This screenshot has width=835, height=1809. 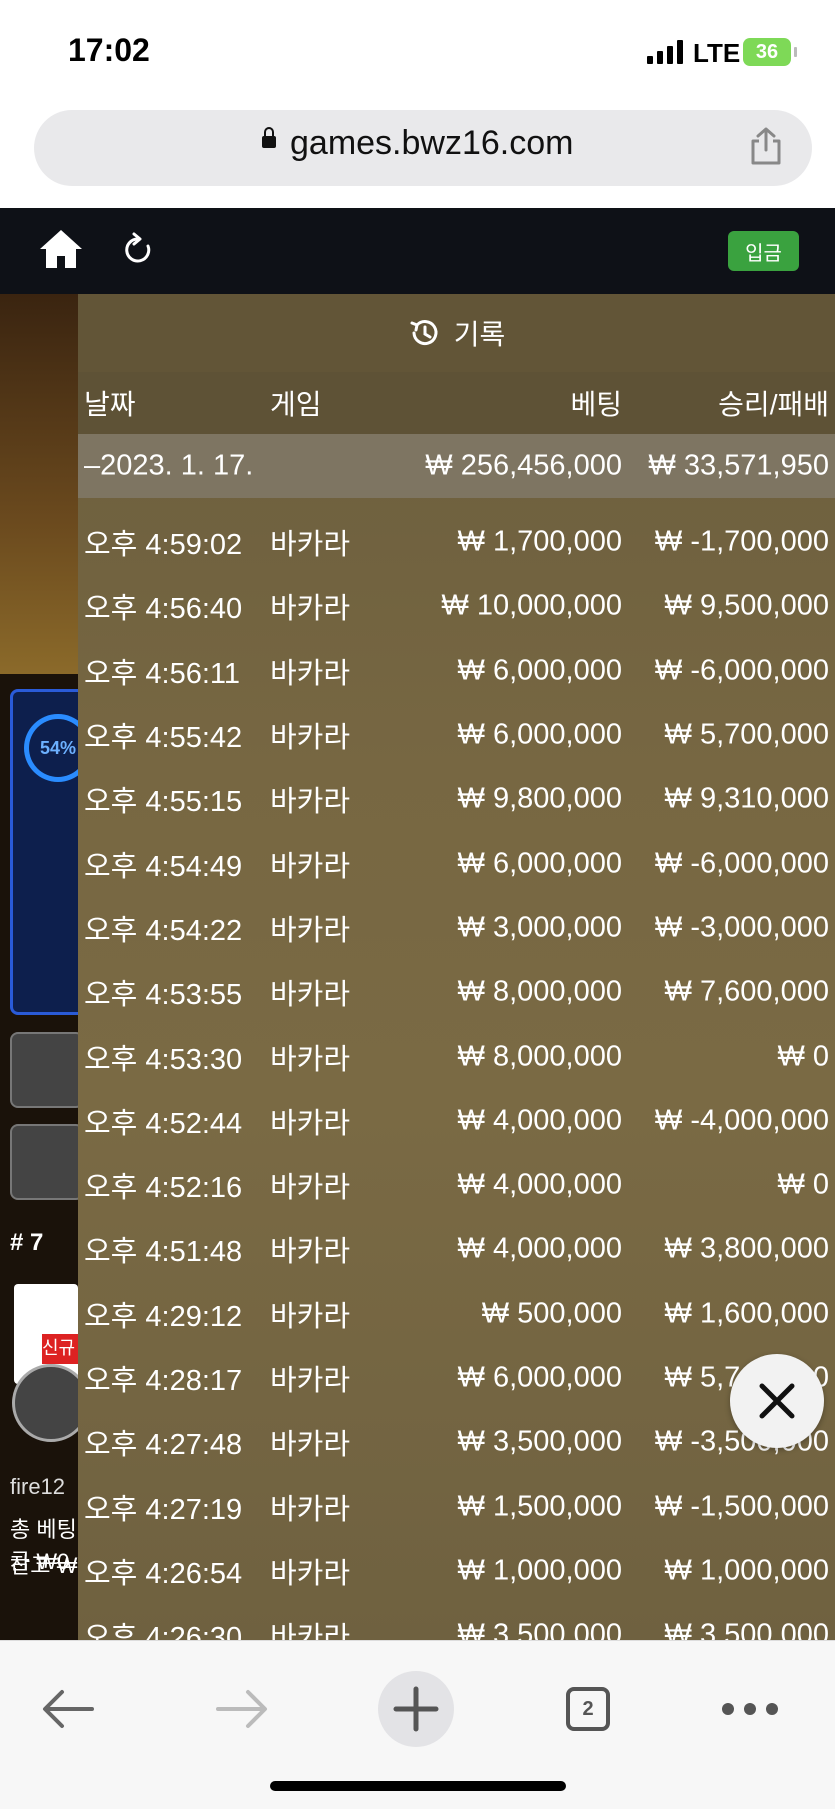 What do you see at coordinates (456, 1056) in the screenshot?
I see `history-row: 오후 4:53:30 바카라 ₩ 8,000,000 ₩ 0` at bounding box center [456, 1056].